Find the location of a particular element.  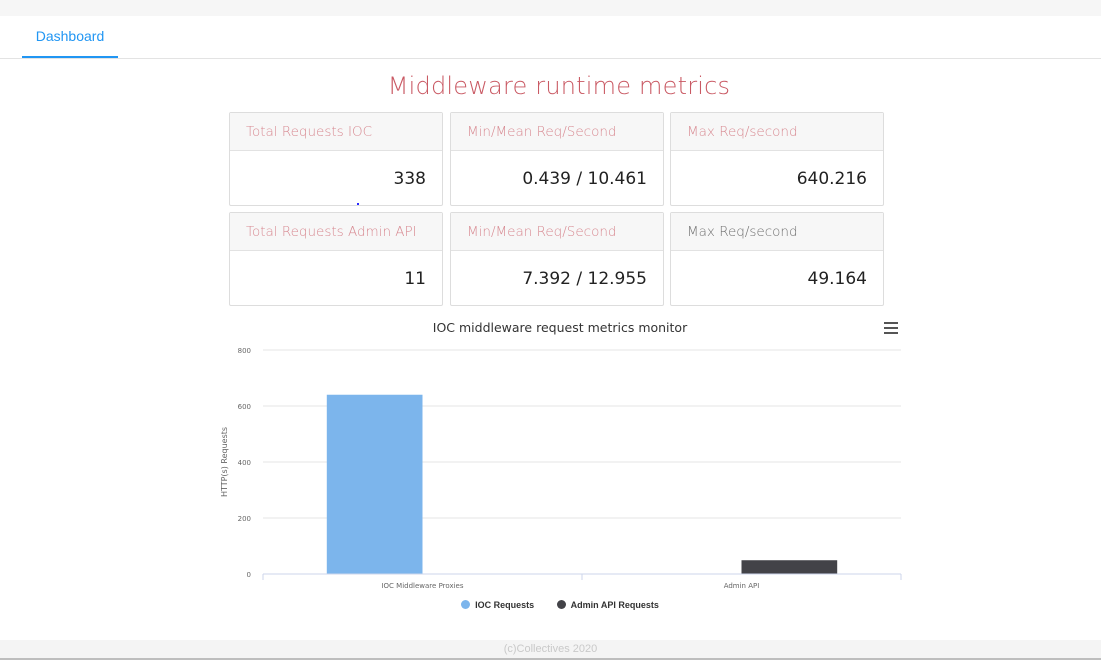

card-value: 640.216 is located at coordinates (831, 179).